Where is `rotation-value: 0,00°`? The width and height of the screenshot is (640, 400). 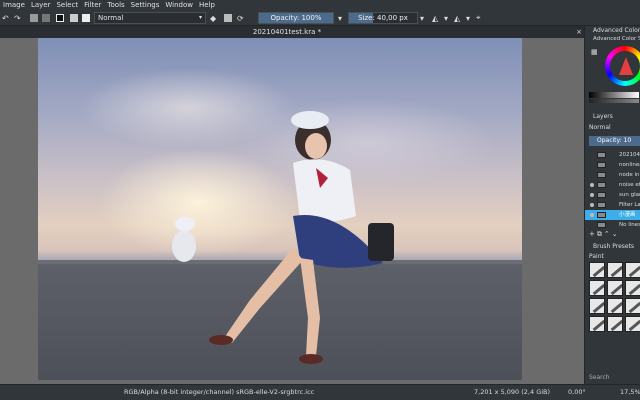 rotation-value: 0,00° is located at coordinates (577, 392).